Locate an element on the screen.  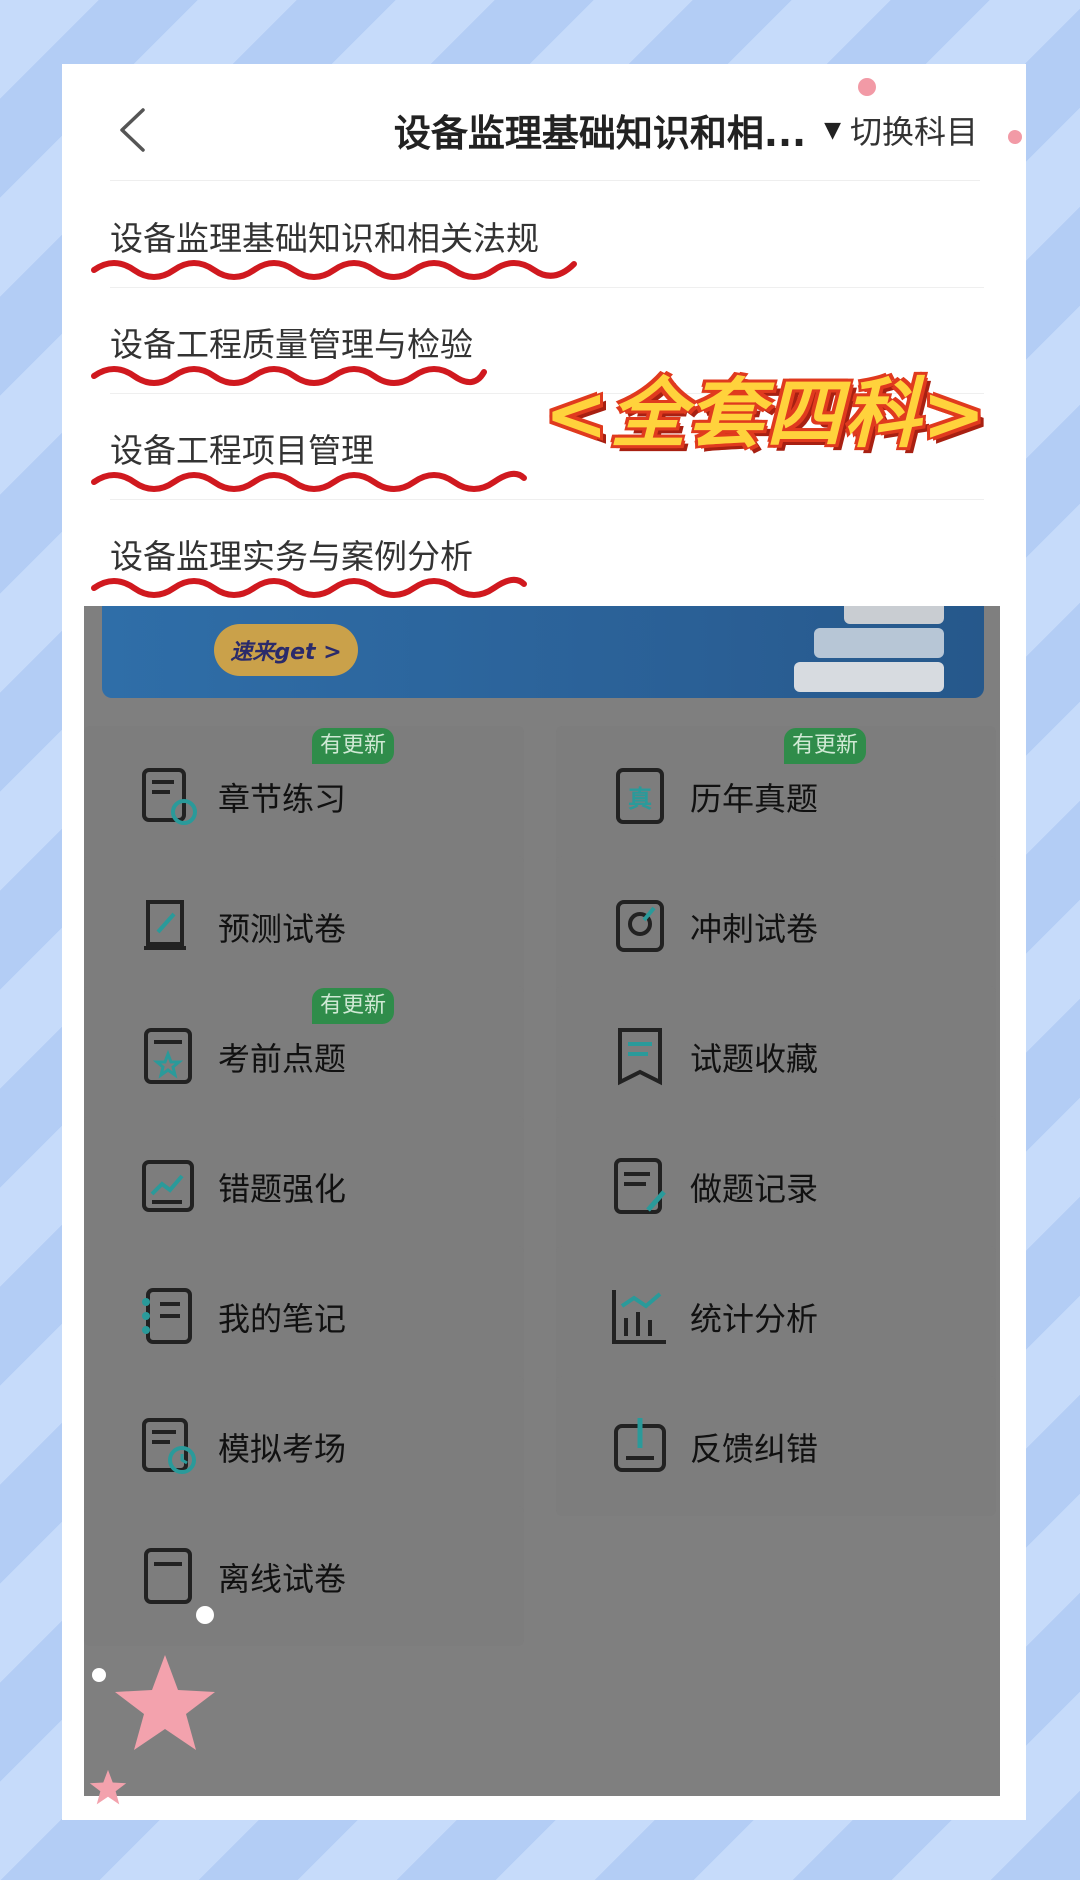
feature-tile-label: 统计分析 is located at coordinates (754, 1319).